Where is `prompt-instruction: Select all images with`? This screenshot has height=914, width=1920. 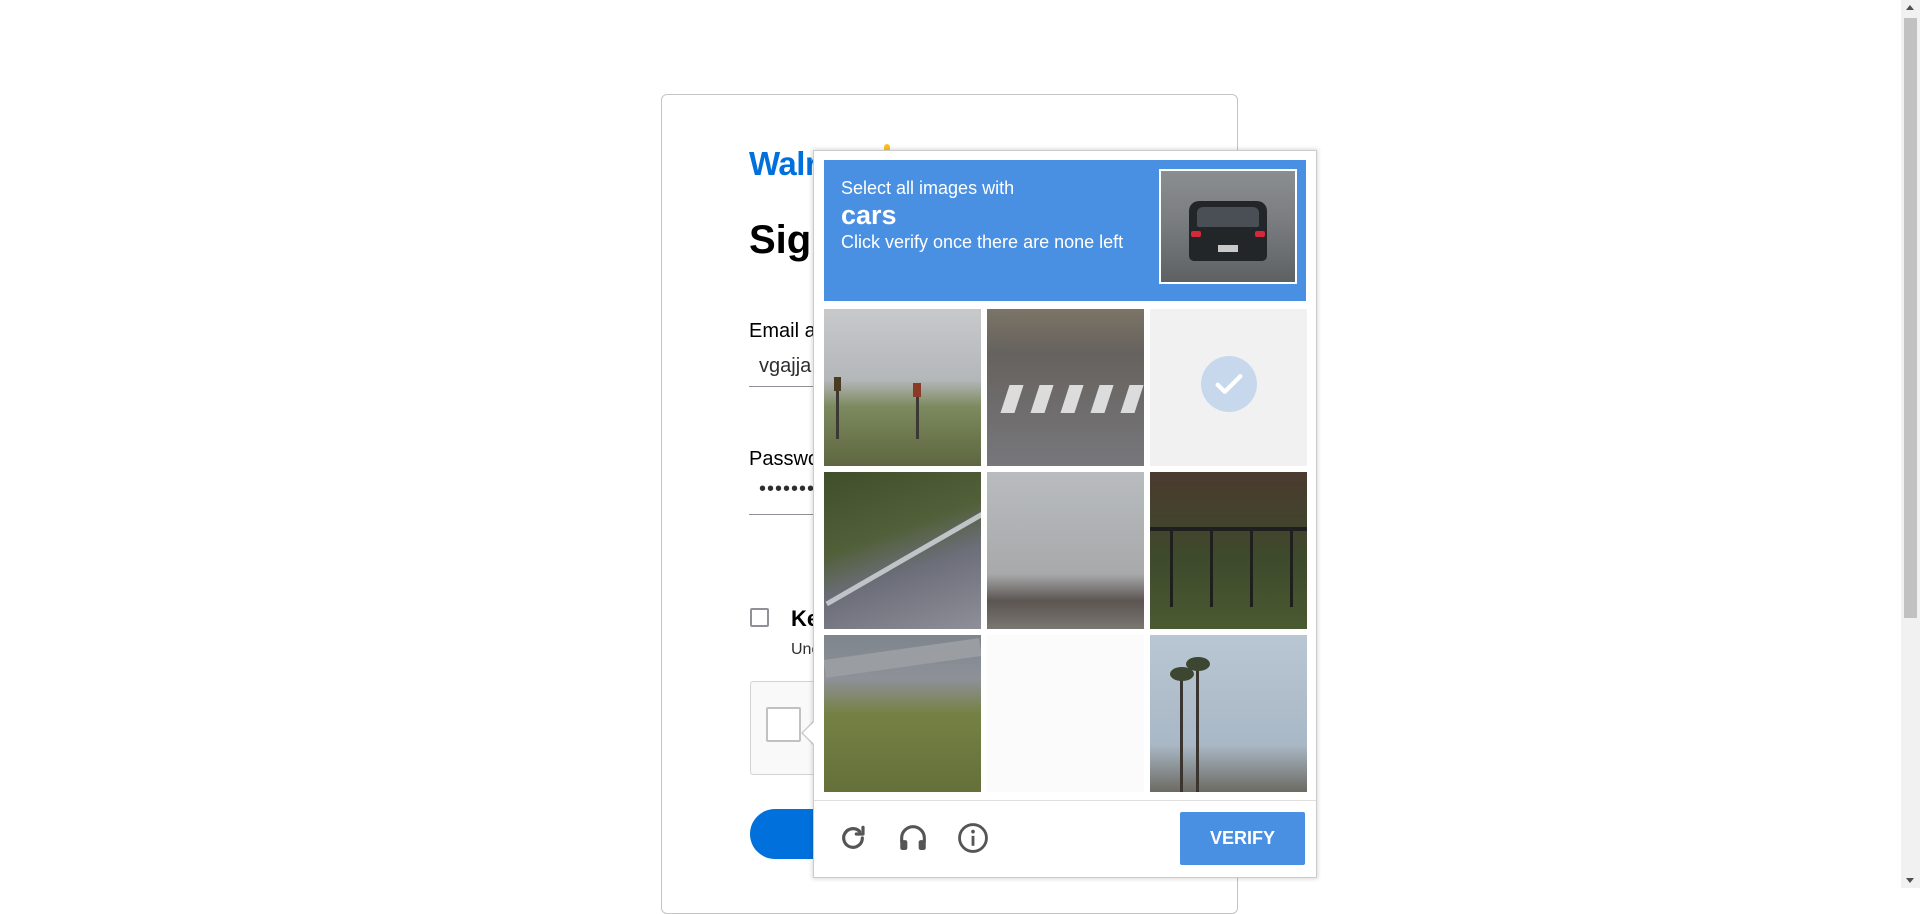
prompt-instruction: Select all images with is located at coordinates (928, 188).